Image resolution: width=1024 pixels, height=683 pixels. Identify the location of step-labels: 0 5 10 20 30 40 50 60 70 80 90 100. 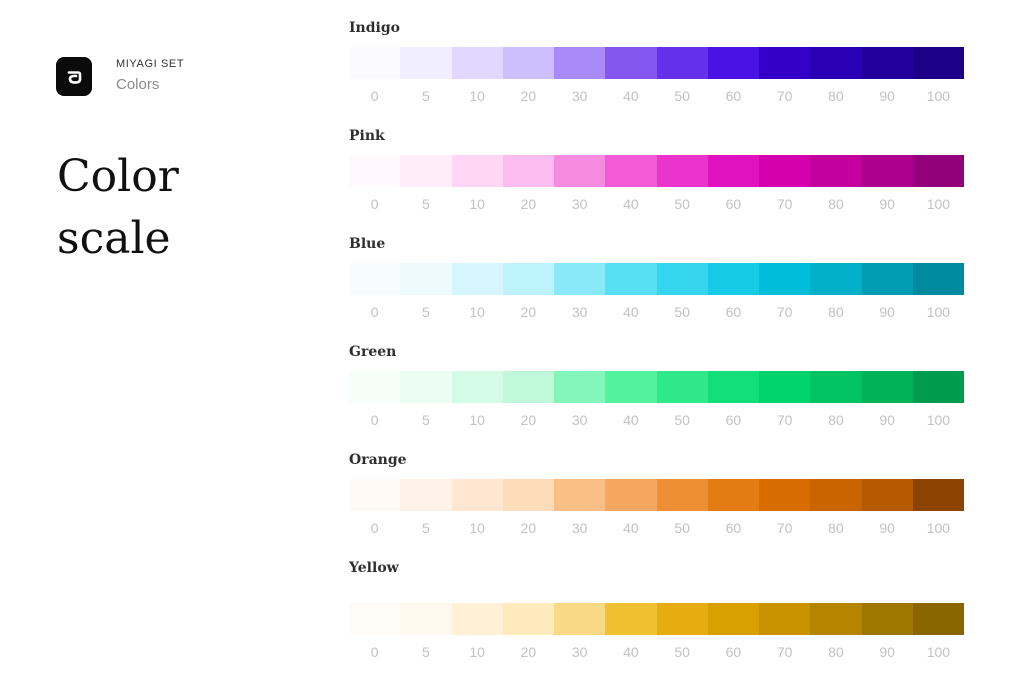
(656, 204).